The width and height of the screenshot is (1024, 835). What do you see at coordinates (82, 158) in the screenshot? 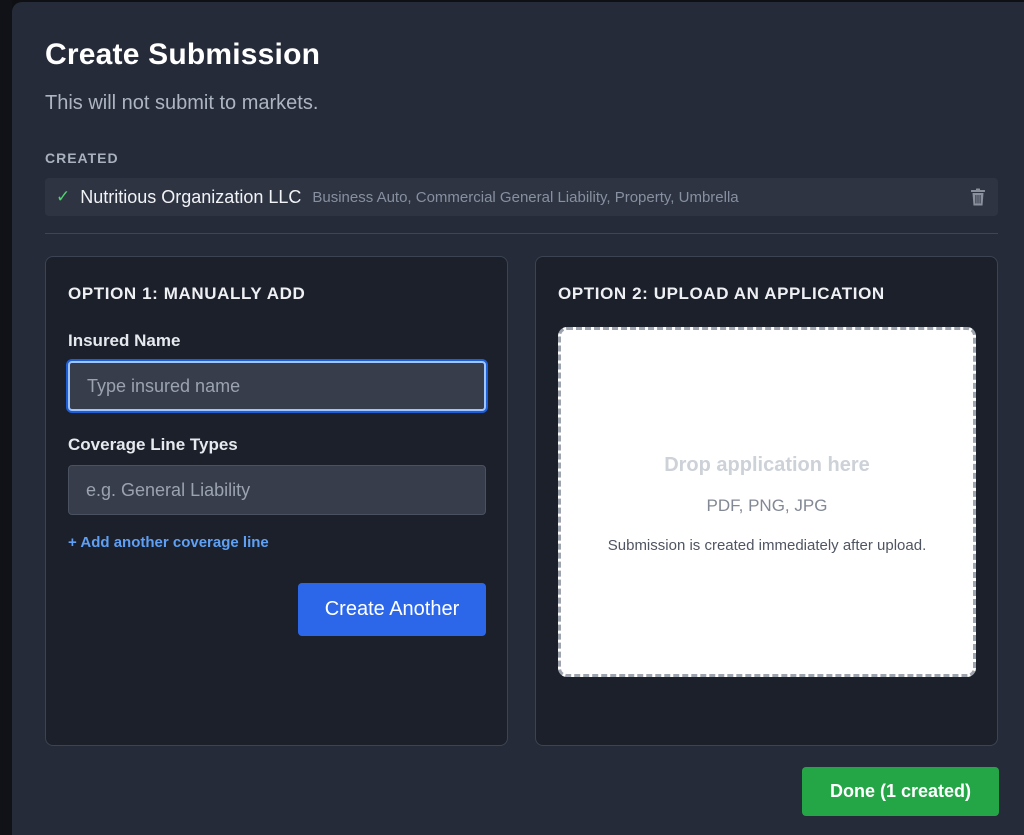
I see `created-section-label: CREATED` at bounding box center [82, 158].